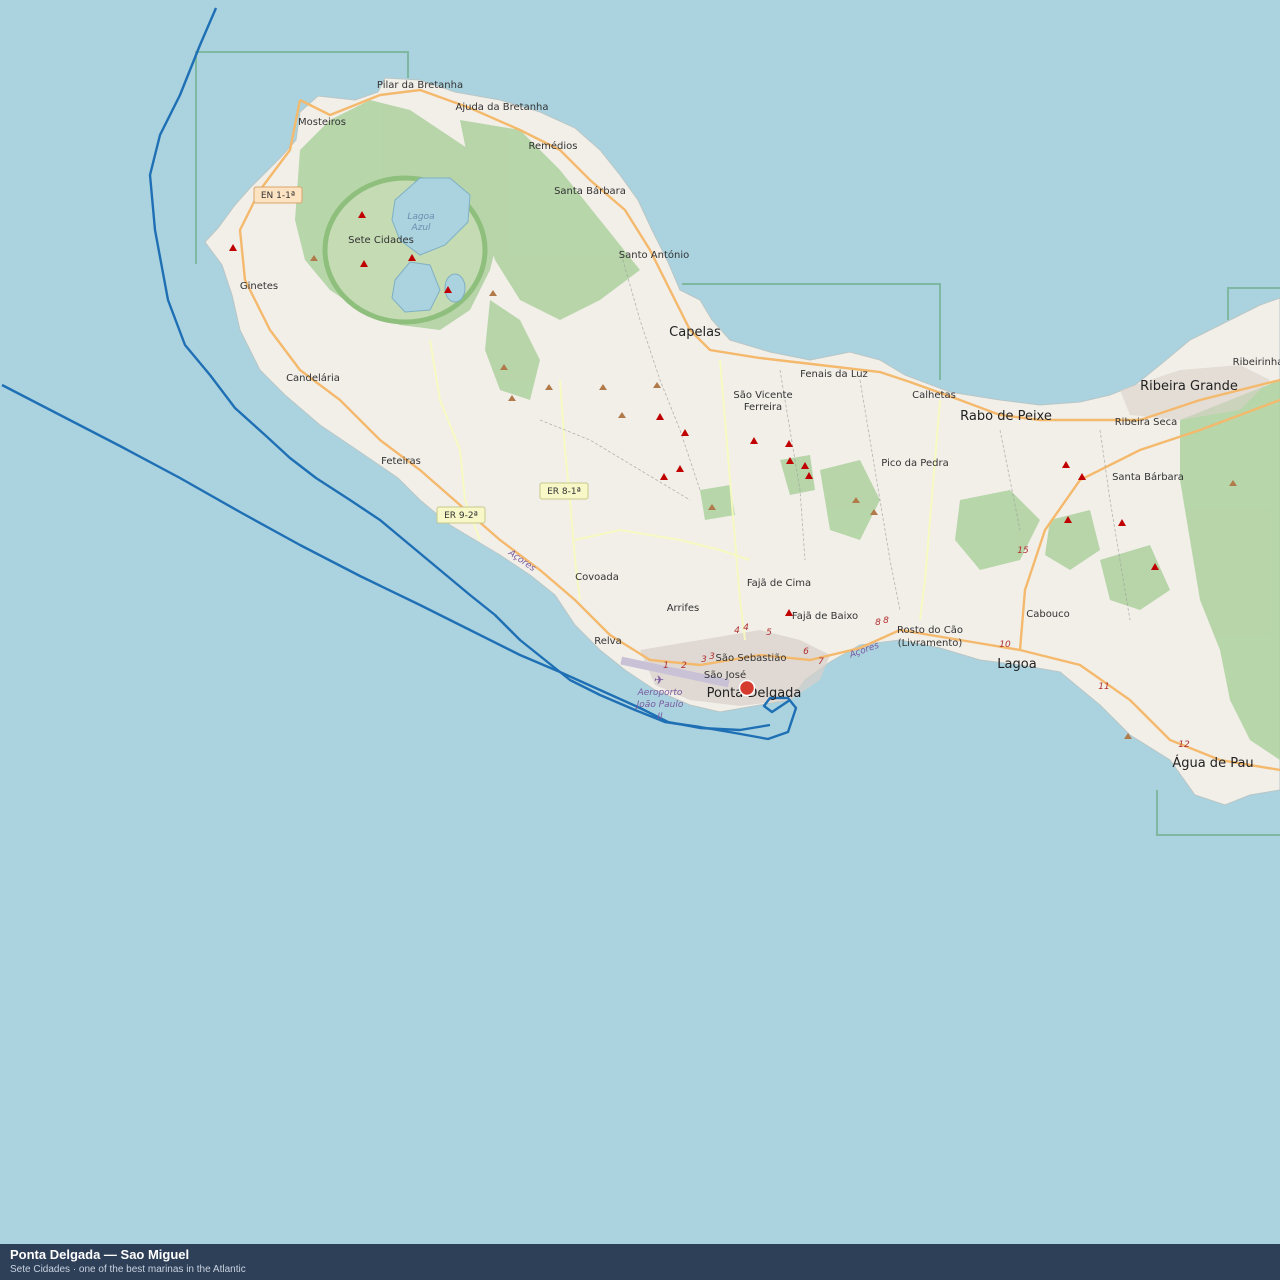  What do you see at coordinates (747, 688) in the screenshot?
I see `location-marker` at bounding box center [747, 688].